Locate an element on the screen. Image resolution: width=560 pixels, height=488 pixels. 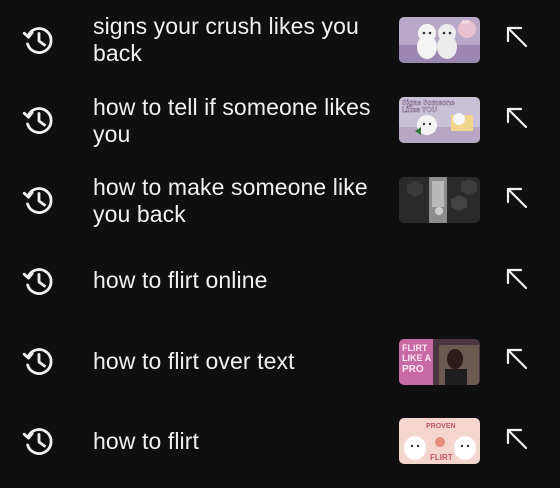
svg-text: Likes YOU is located at coordinates (419, 110).